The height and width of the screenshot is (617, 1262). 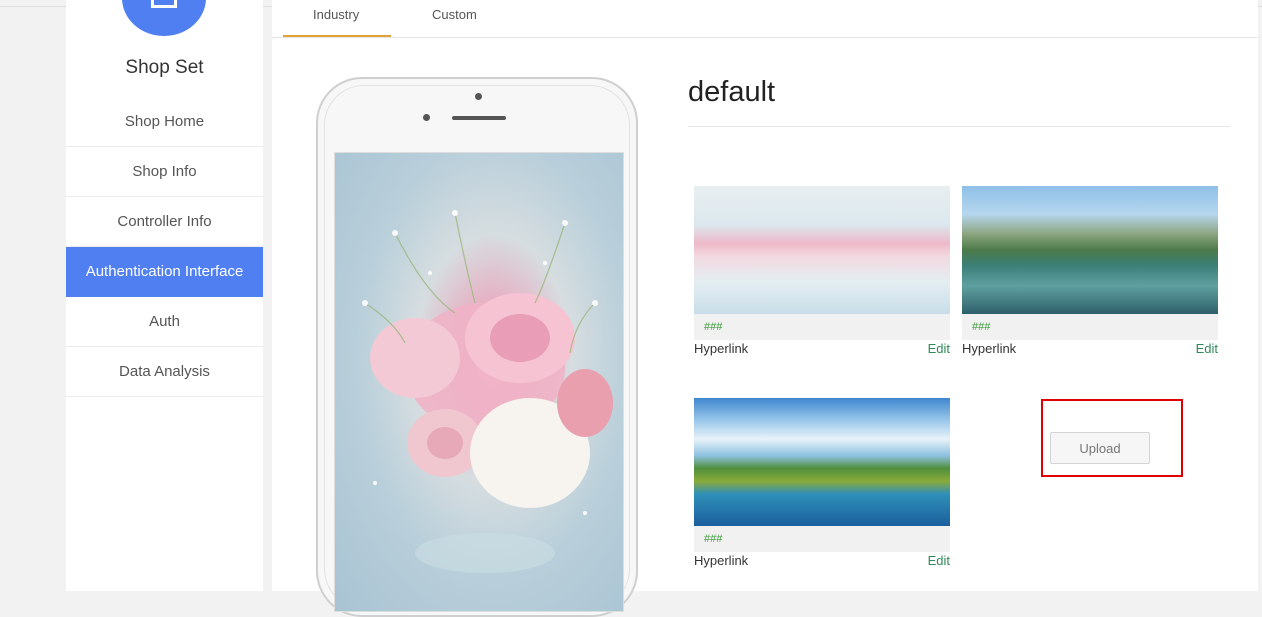 I want to click on upload-highlight-box: Upload, so click(x=1112, y=438).